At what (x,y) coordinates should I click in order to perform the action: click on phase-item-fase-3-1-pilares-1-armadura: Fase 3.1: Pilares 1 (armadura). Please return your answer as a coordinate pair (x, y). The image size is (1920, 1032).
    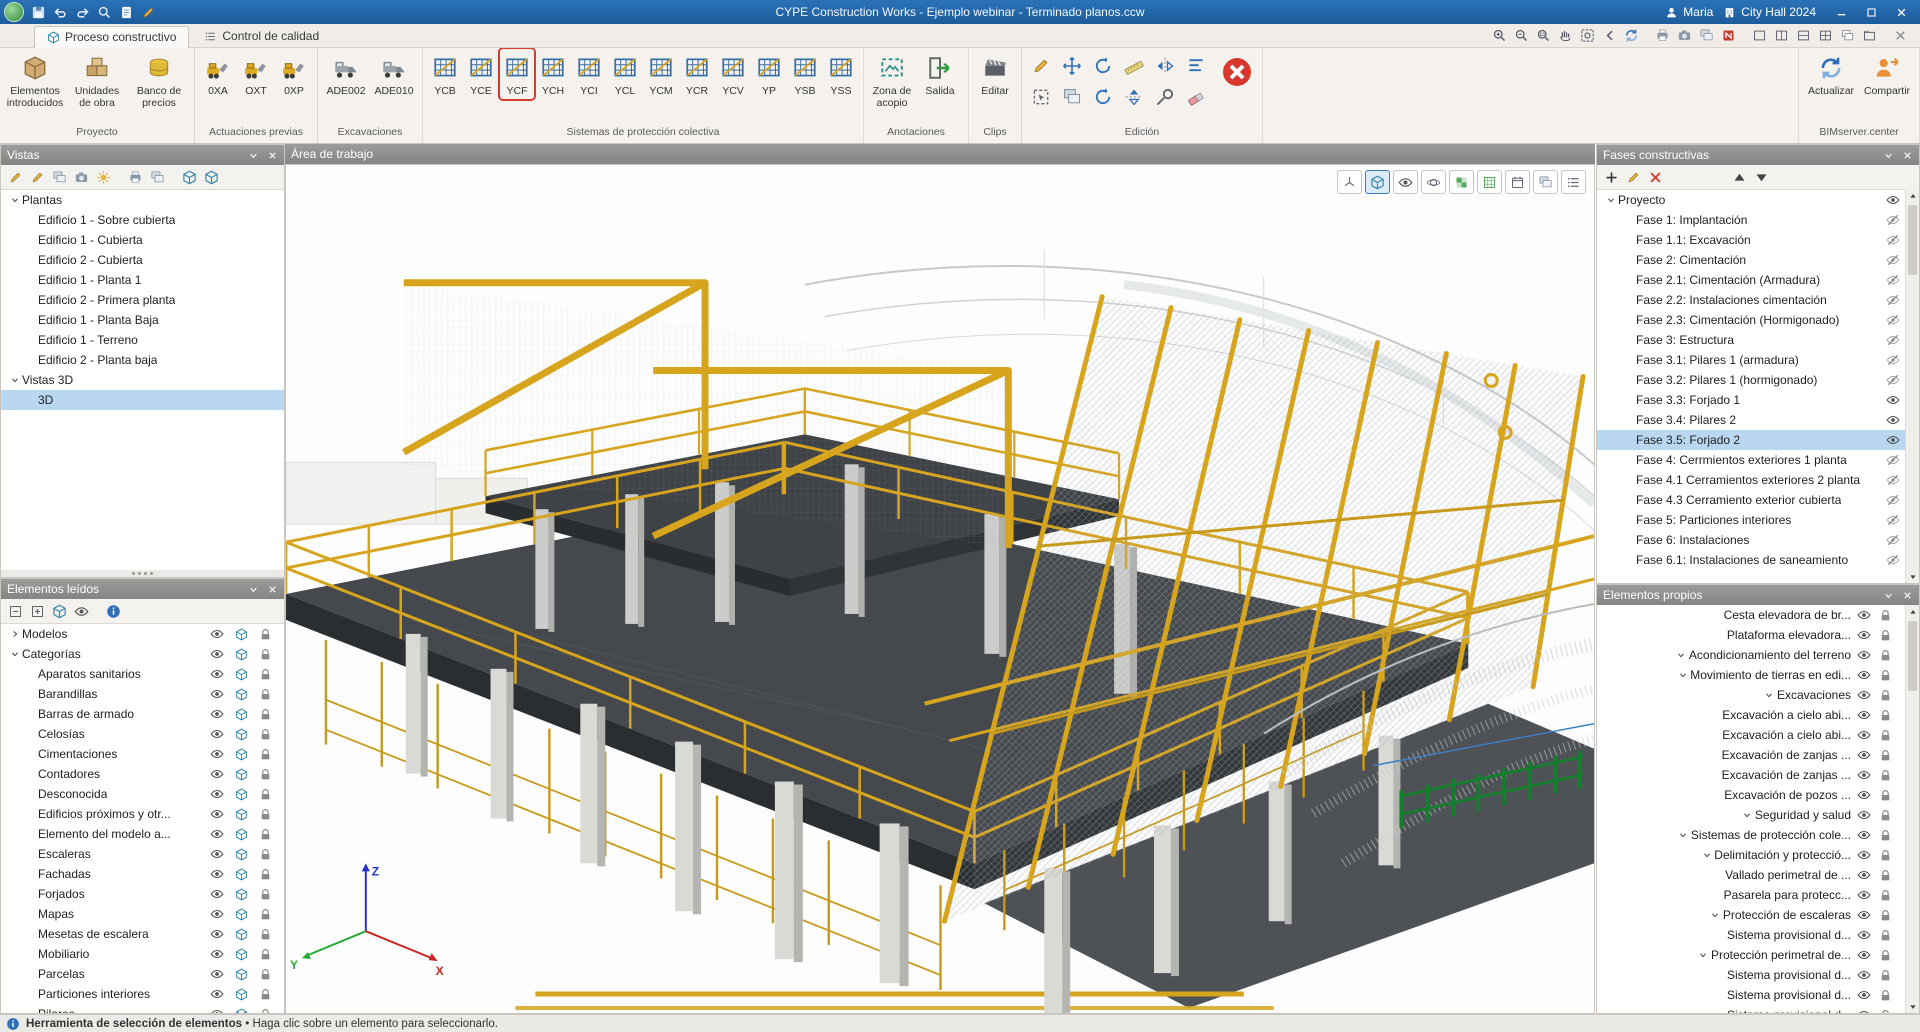
    Looking at the image, I should click on (1751, 360).